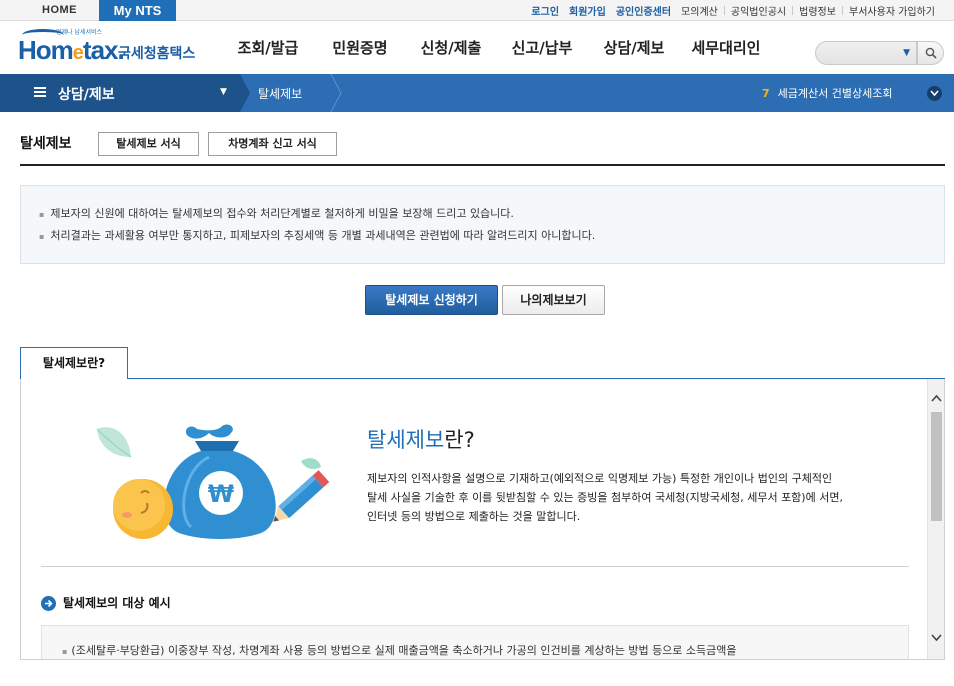  What do you see at coordinates (74, 363) in the screenshot?
I see `tab-what-is-tax-report: 탈세제보란?` at bounding box center [74, 363].